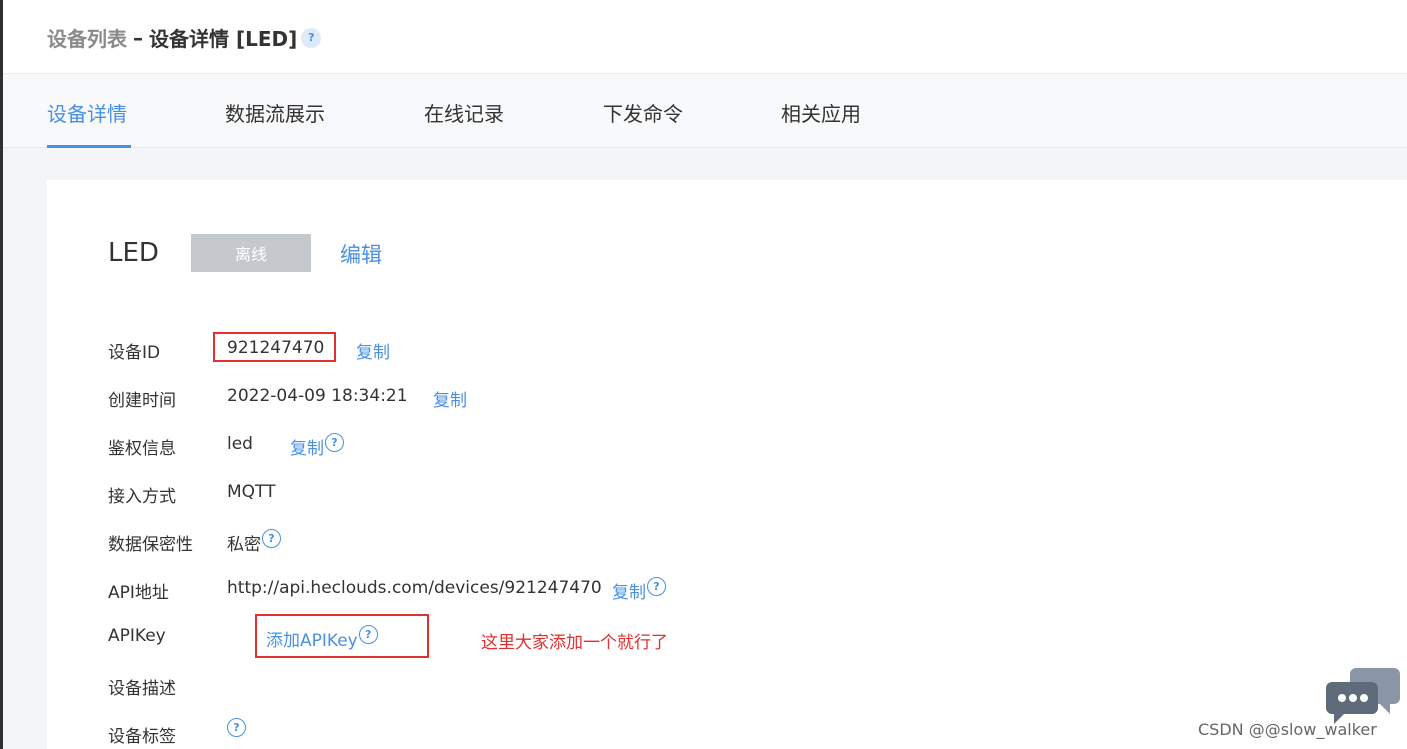 This screenshot has width=1407, height=749. I want to click on copy-created-time-button: 复制, so click(450, 398).